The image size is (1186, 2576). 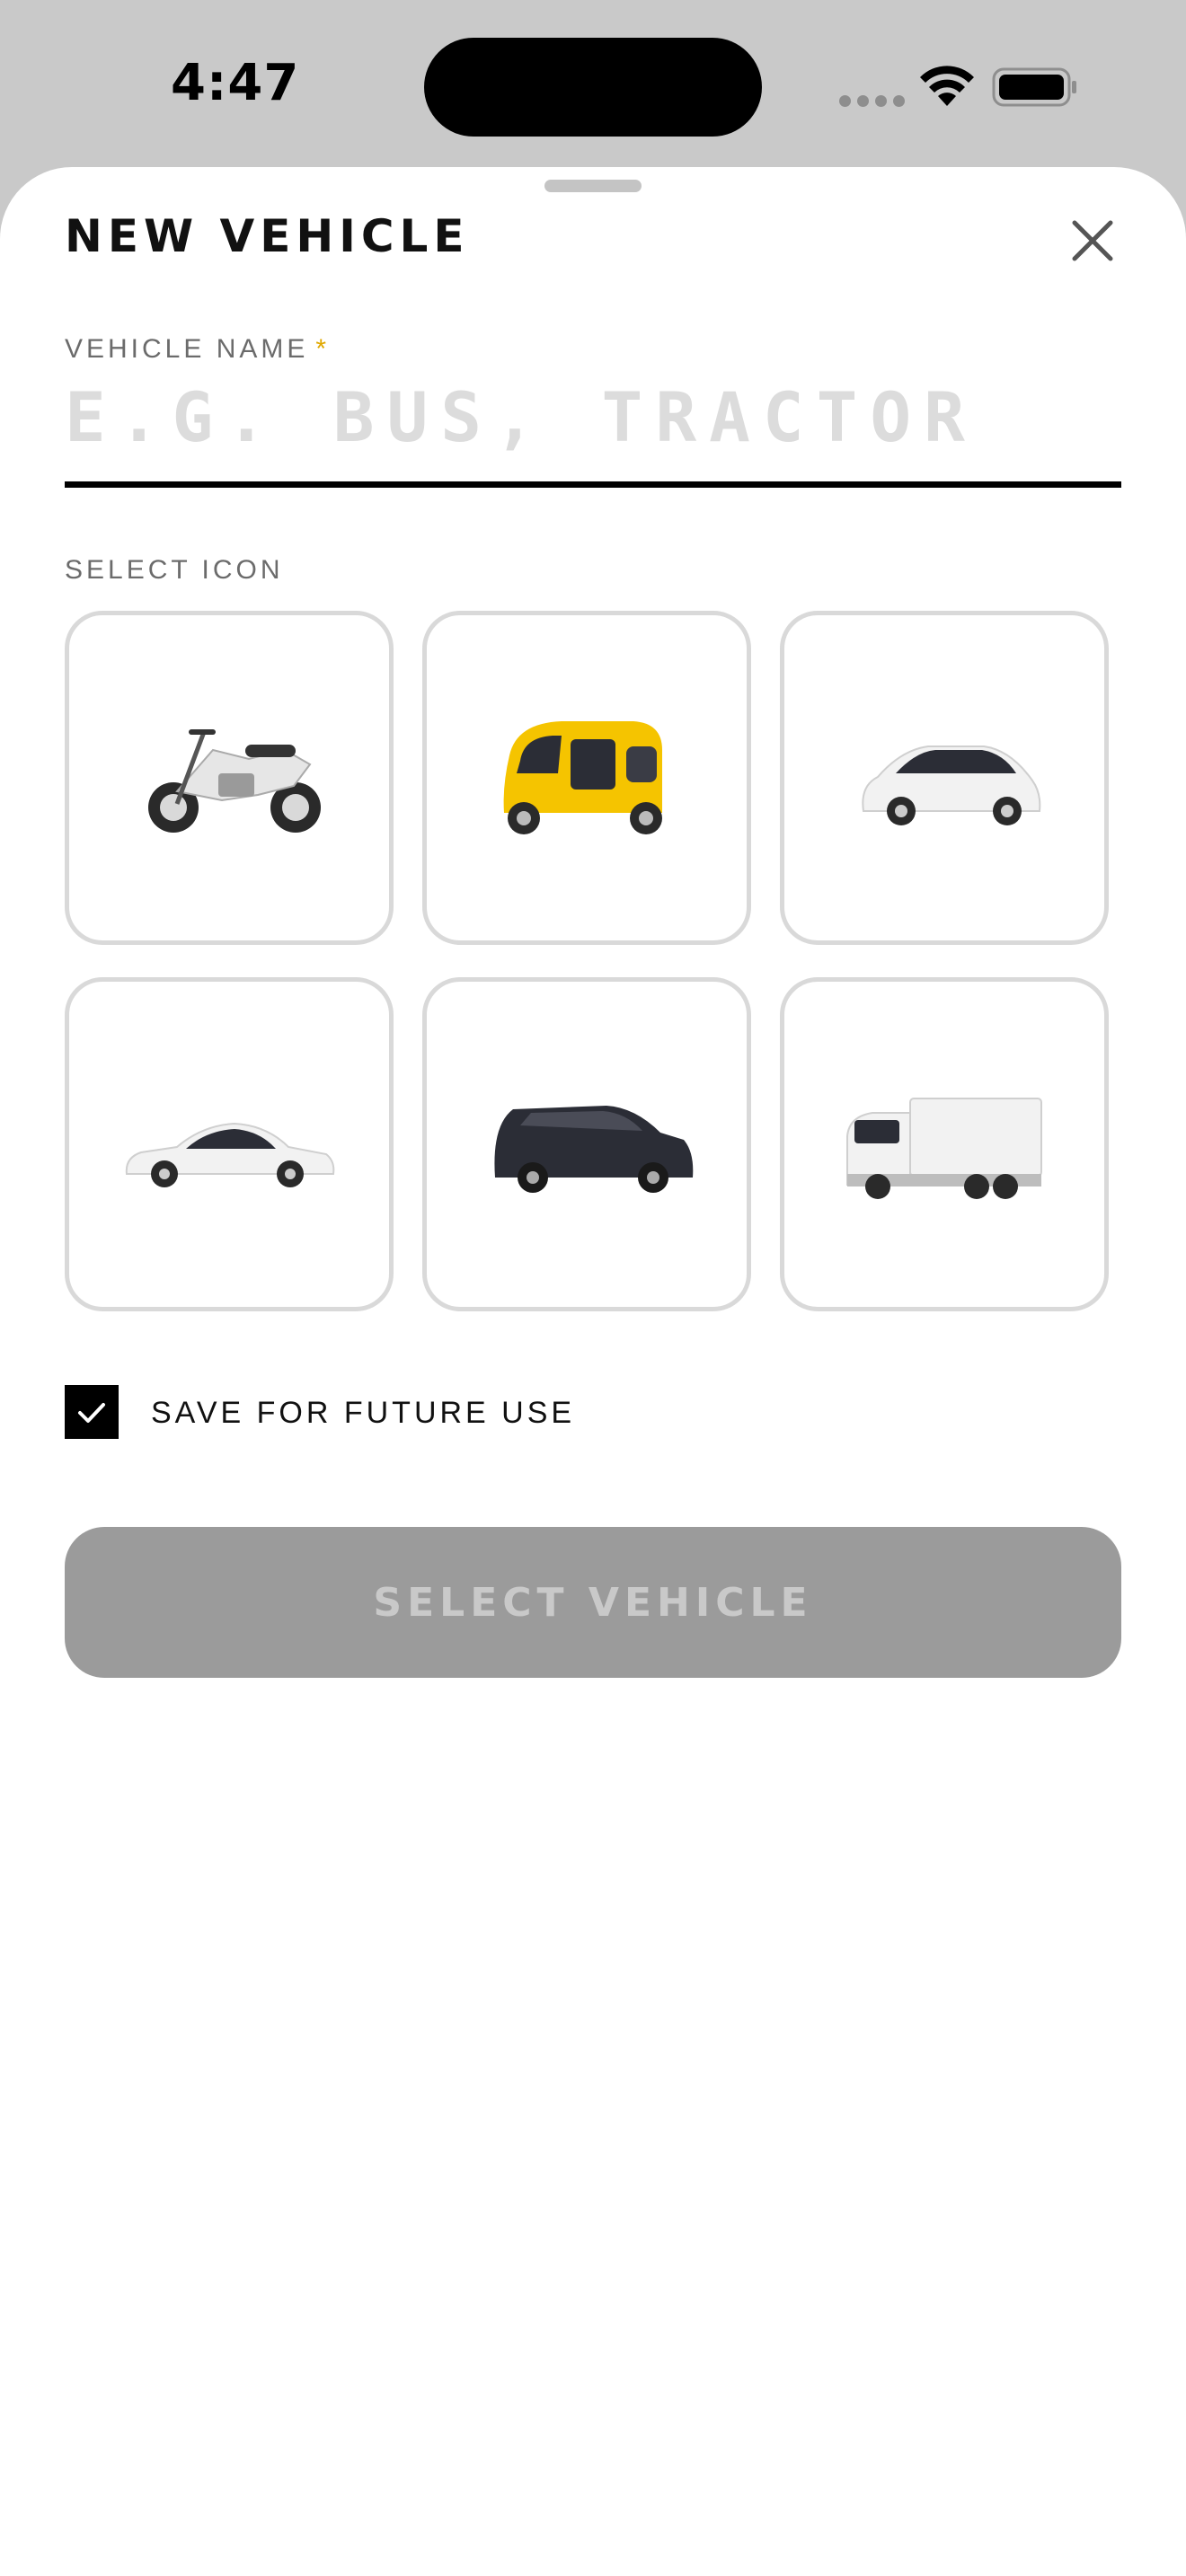 I want to click on required-marker: *, so click(x=323, y=349).